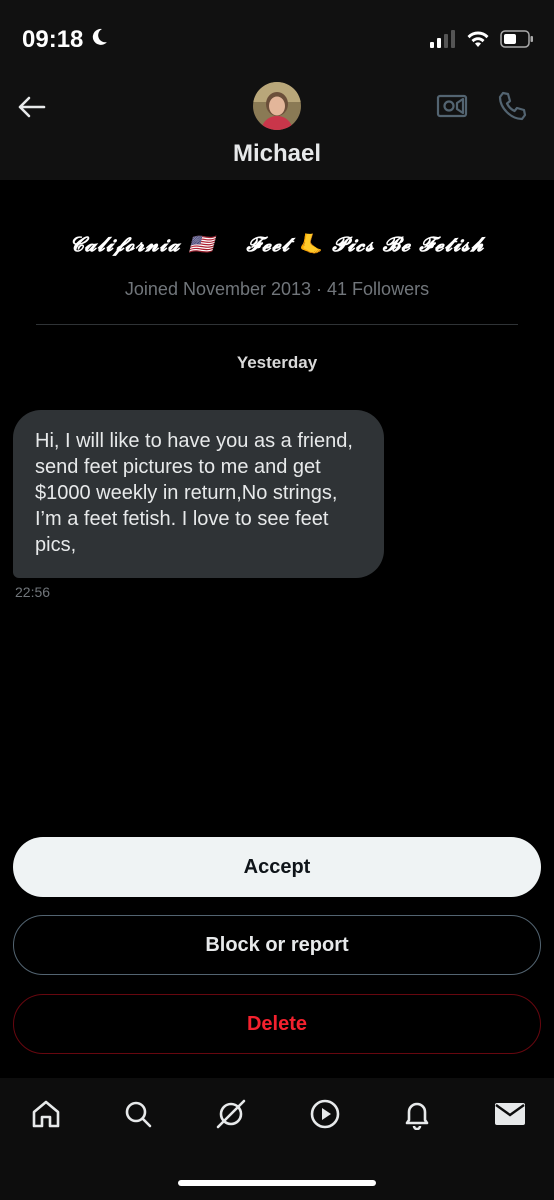 This screenshot has width=554, height=1200. I want to click on home-indicator, so click(277, 1183).